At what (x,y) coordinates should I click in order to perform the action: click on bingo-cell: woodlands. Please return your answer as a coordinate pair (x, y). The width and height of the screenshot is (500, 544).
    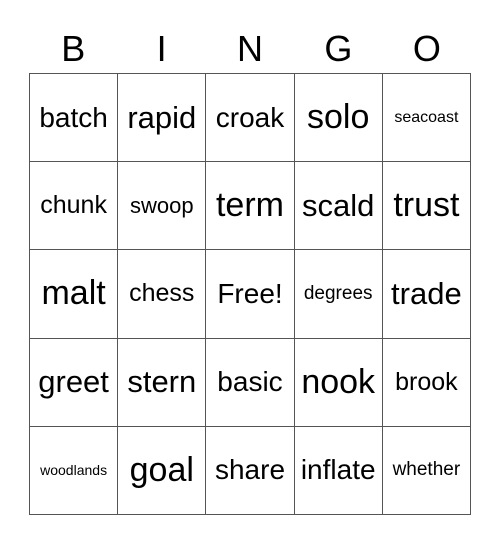
    Looking at the image, I should click on (74, 470).